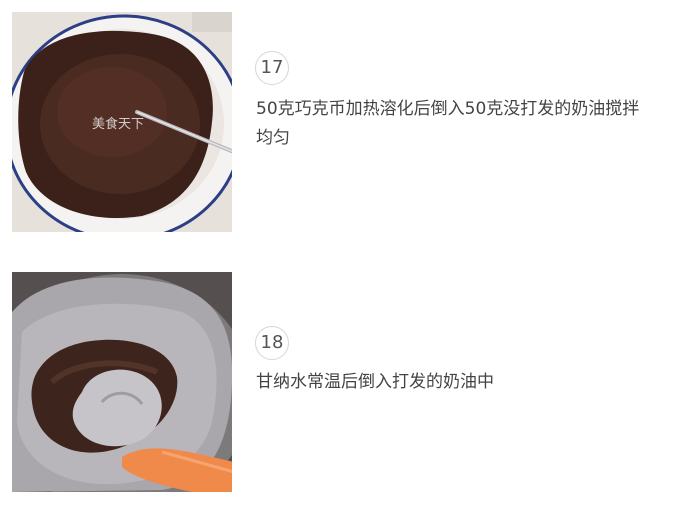  I want to click on step-description: 甘纳水常温后倒入打发的奶油中, so click(375, 382).